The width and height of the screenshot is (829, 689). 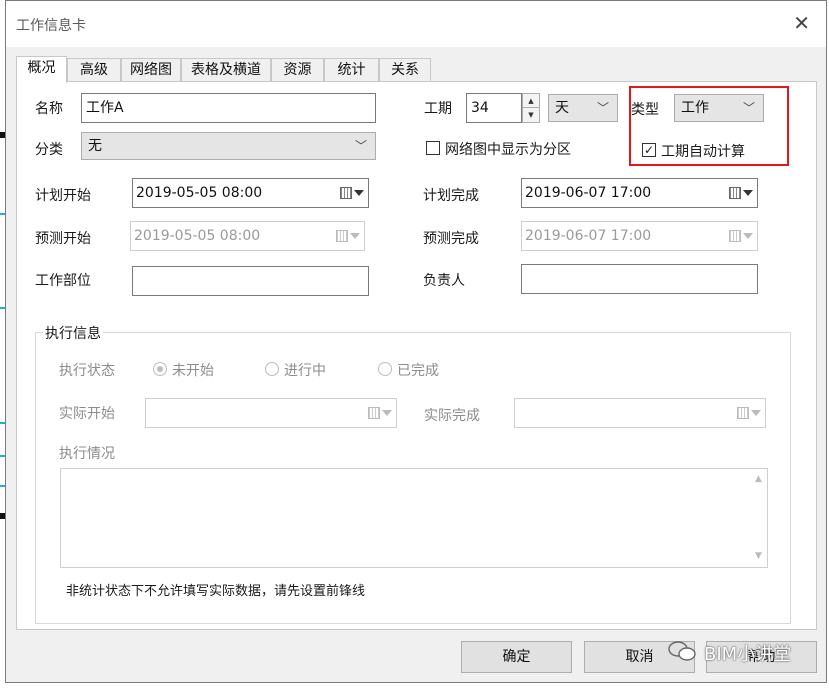 What do you see at coordinates (640, 413) in the screenshot?
I see `actual-finish-date` at bounding box center [640, 413].